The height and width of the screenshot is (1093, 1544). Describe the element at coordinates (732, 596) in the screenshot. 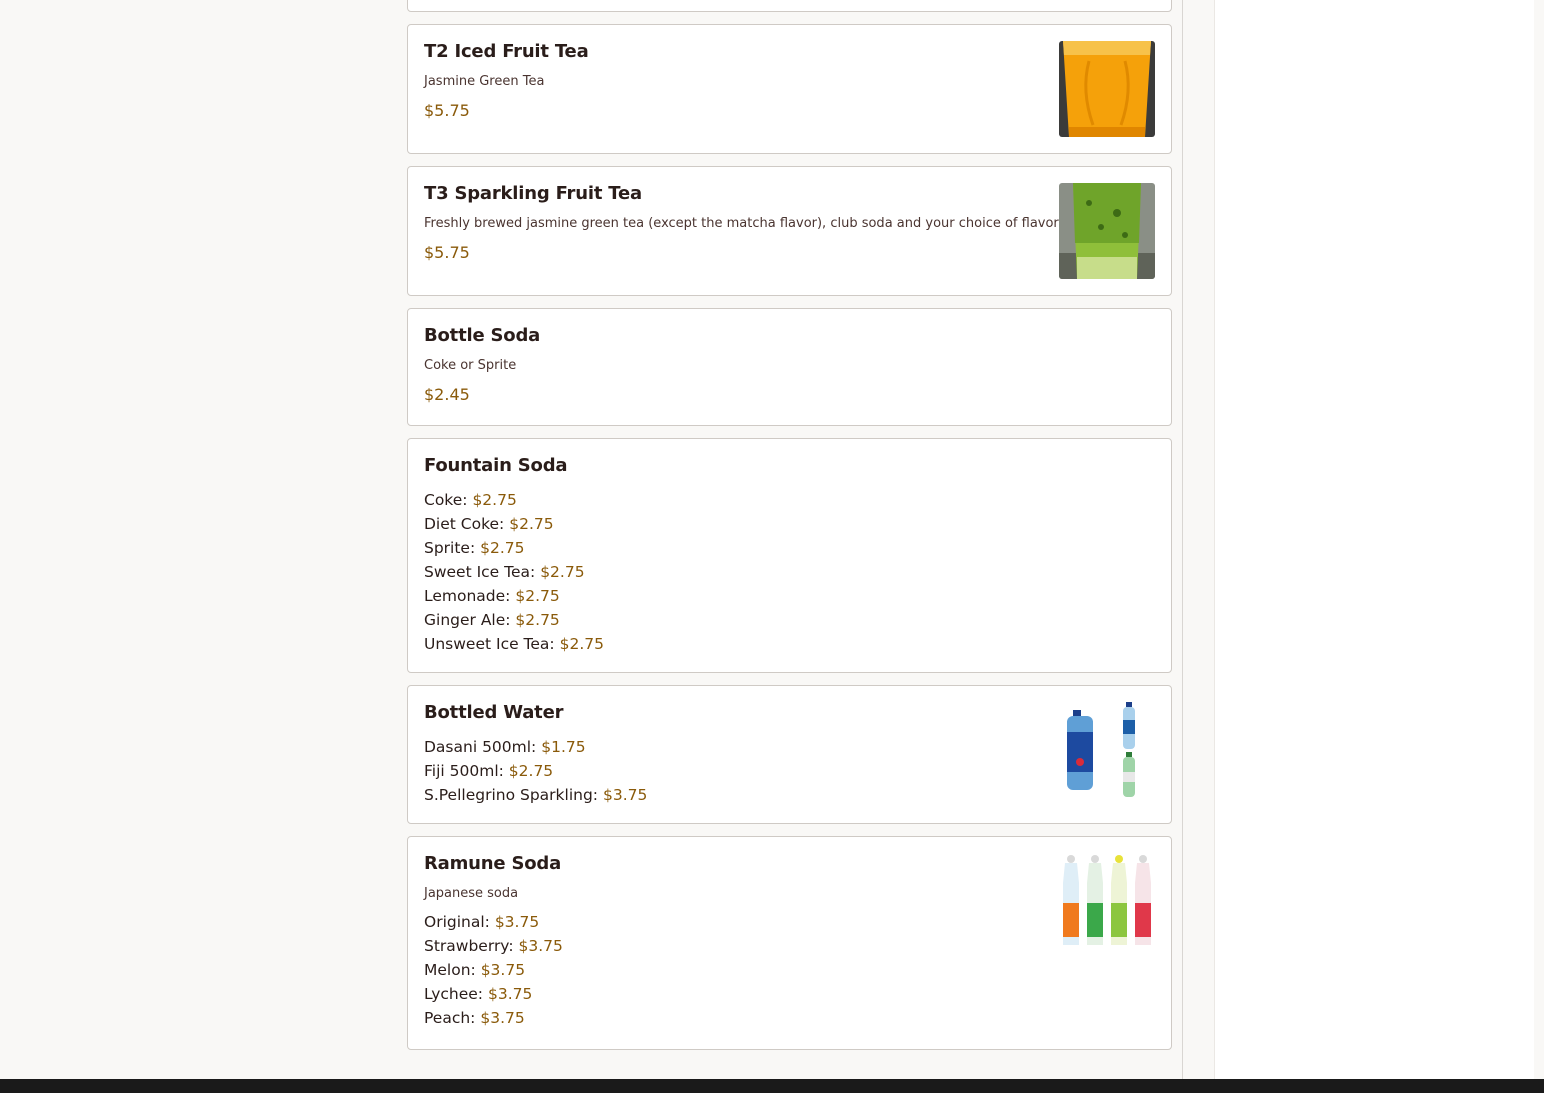

I see `option-row: Lemonade: $2.75` at that location.